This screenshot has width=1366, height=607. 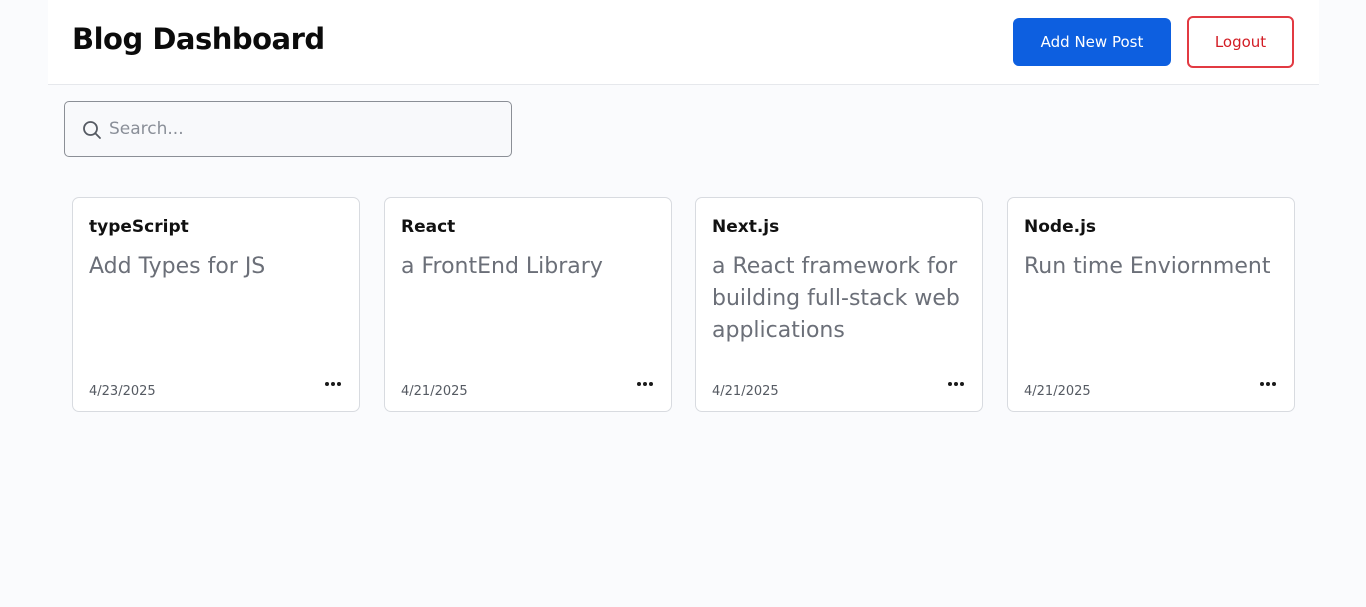 What do you see at coordinates (502, 266) in the screenshot?
I see `post-description: a FrontEnd Library` at bounding box center [502, 266].